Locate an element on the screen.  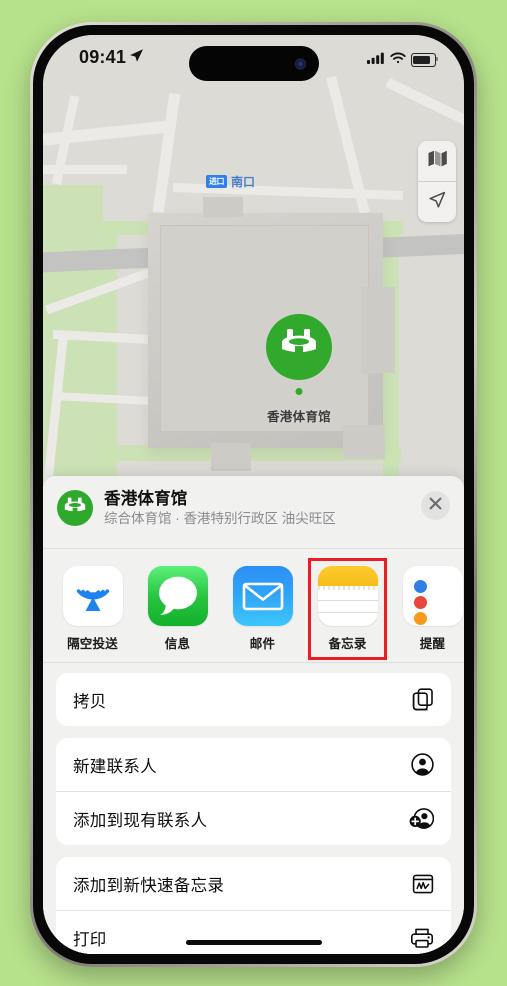
front-camera is located at coordinates (300, 63).